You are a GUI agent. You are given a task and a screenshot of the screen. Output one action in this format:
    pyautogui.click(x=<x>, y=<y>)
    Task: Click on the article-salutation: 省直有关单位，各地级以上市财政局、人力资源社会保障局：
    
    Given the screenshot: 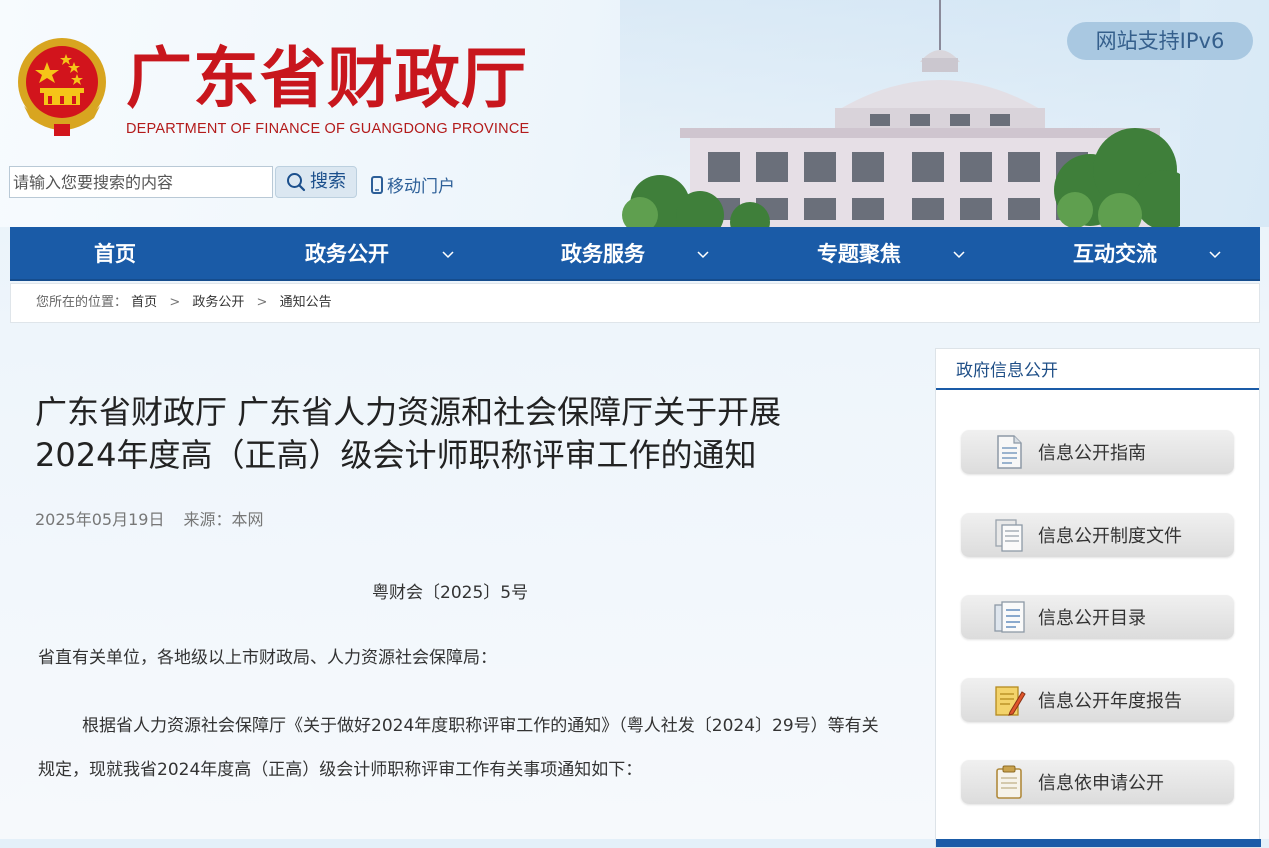 What is the action you would take?
    pyautogui.click(x=267, y=658)
    